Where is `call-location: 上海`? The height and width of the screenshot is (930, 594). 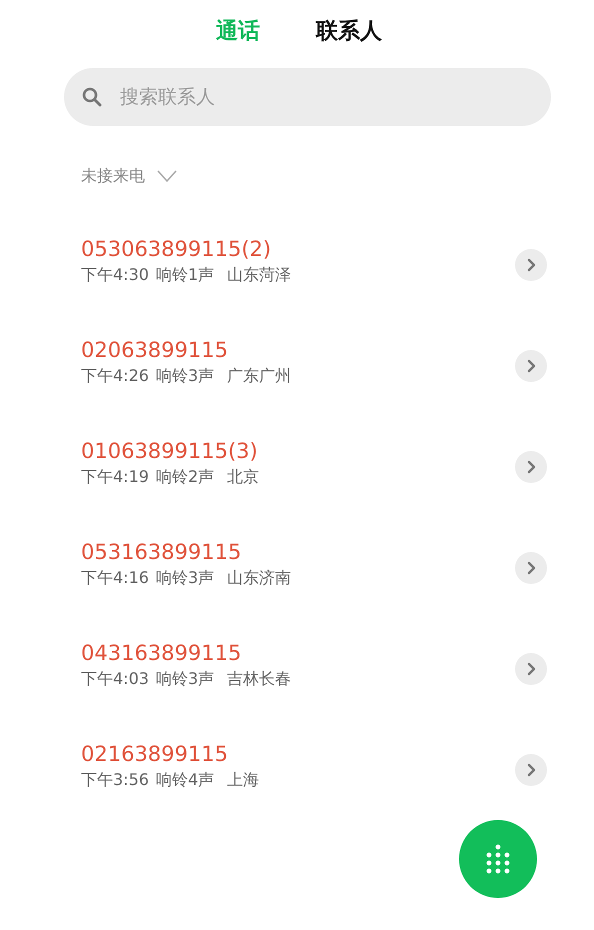
call-location: 上海 is located at coordinates (243, 780).